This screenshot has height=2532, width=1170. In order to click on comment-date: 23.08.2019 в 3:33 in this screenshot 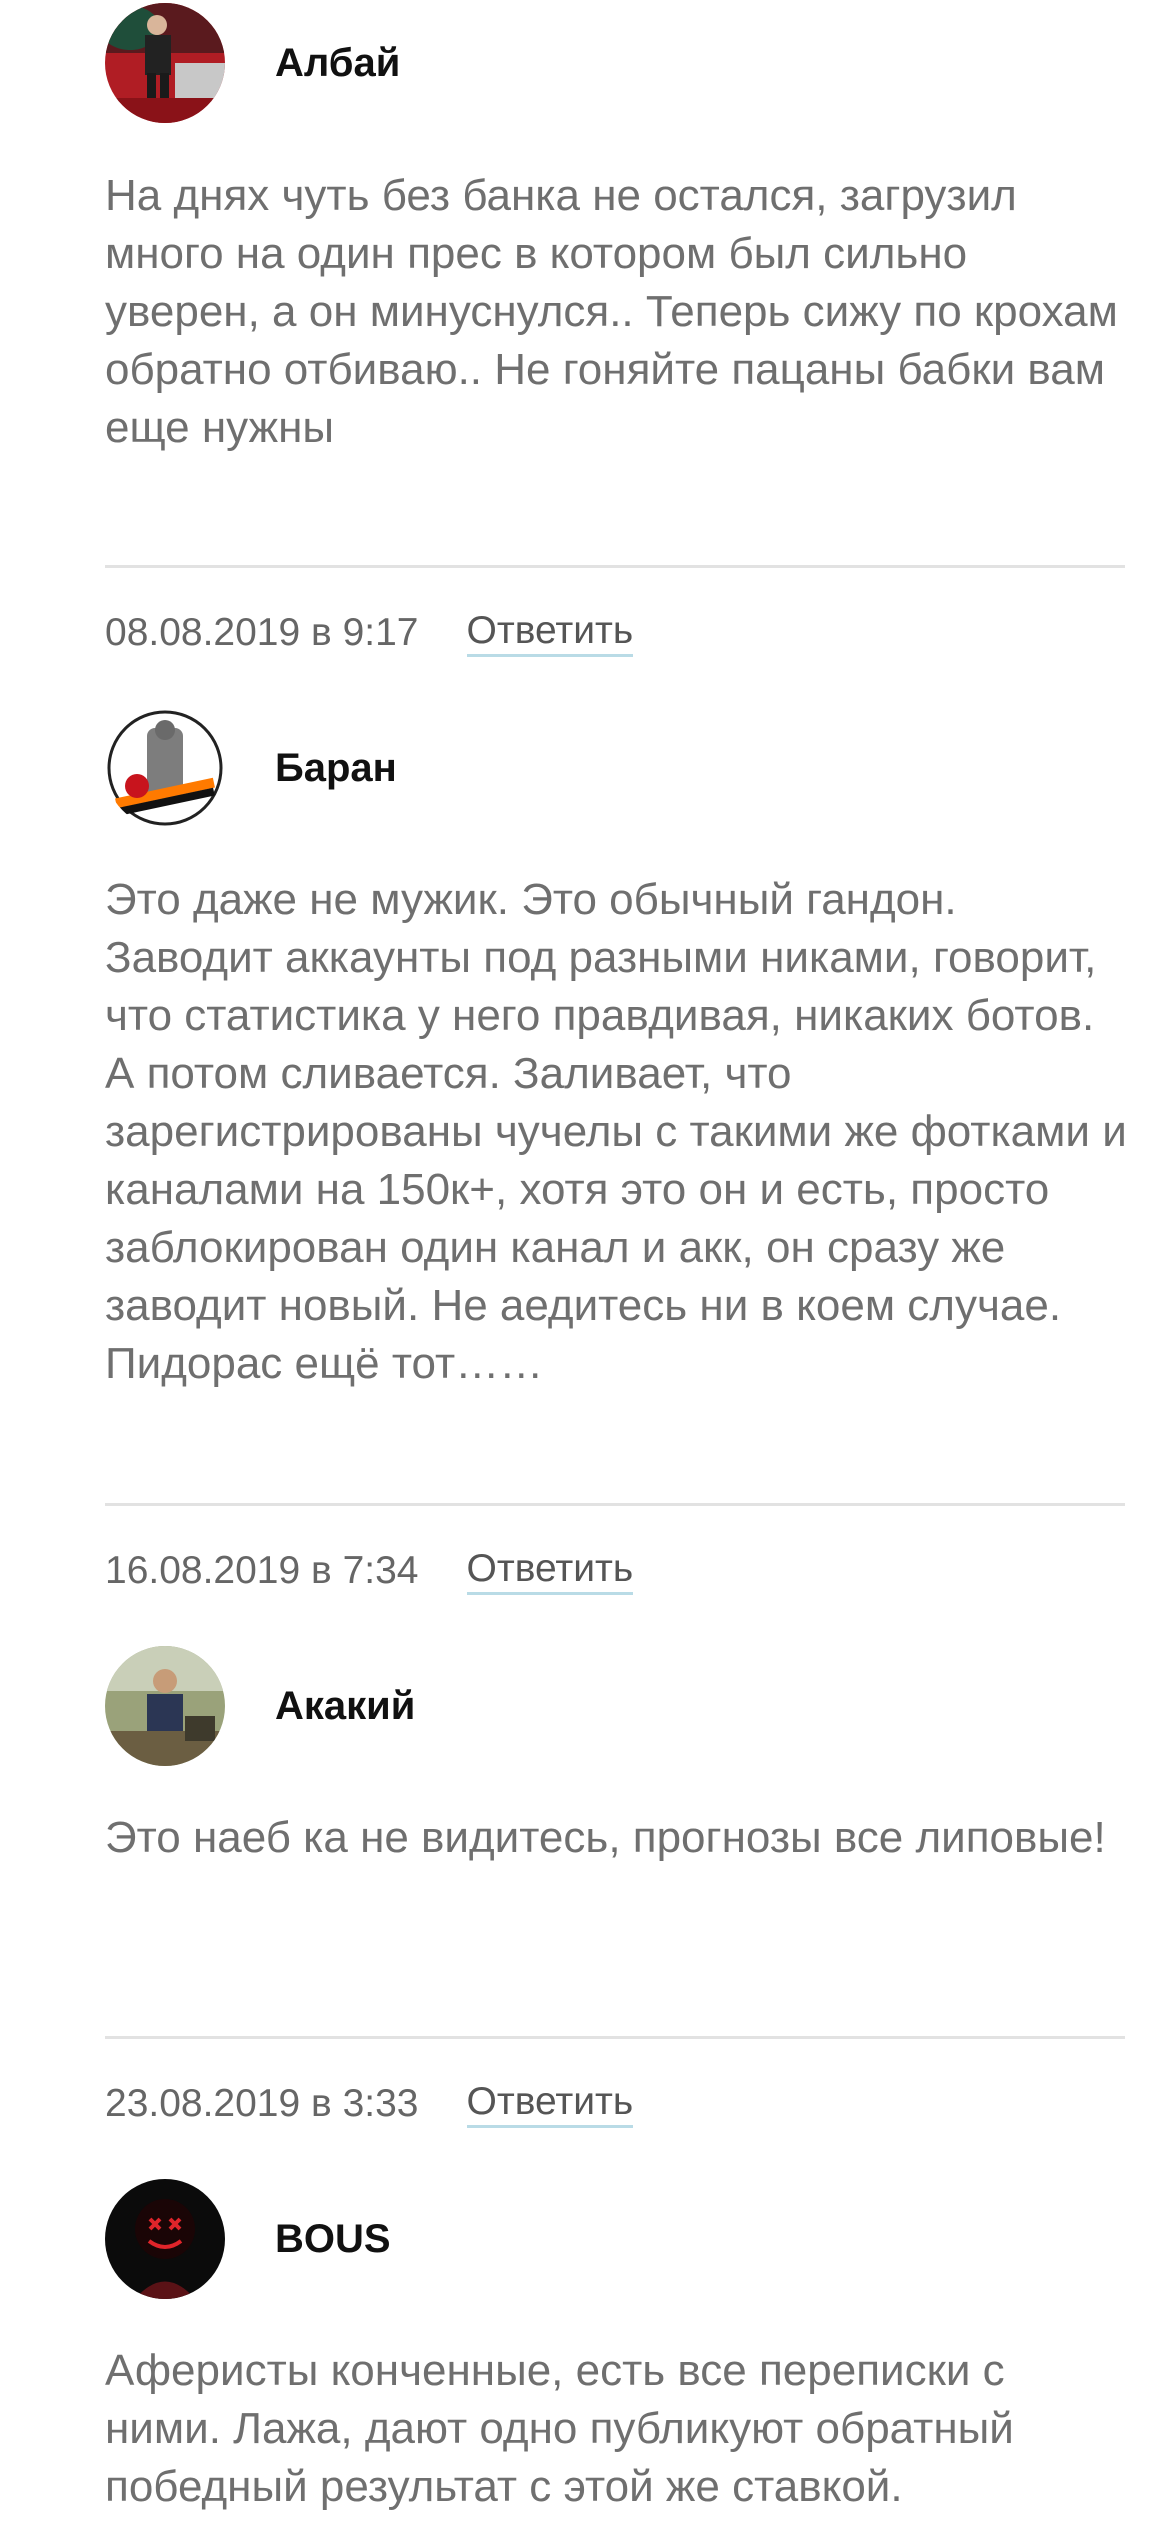, I will do `click(262, 2103)`.